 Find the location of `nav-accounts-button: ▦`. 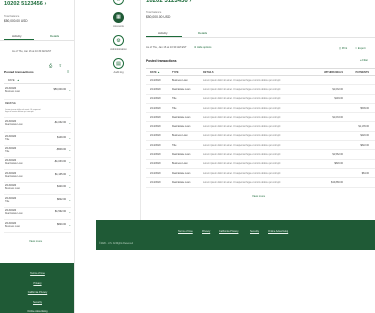

nav-accounts-button: ▦ is located at coordinates (118, 17).